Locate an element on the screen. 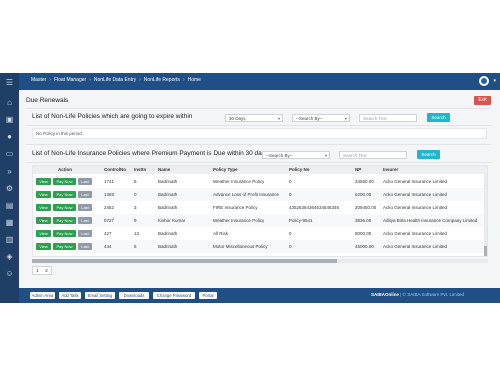 This screenshot has height=375, width=500. exit-button: Exit is located at coordinates (482, 100).